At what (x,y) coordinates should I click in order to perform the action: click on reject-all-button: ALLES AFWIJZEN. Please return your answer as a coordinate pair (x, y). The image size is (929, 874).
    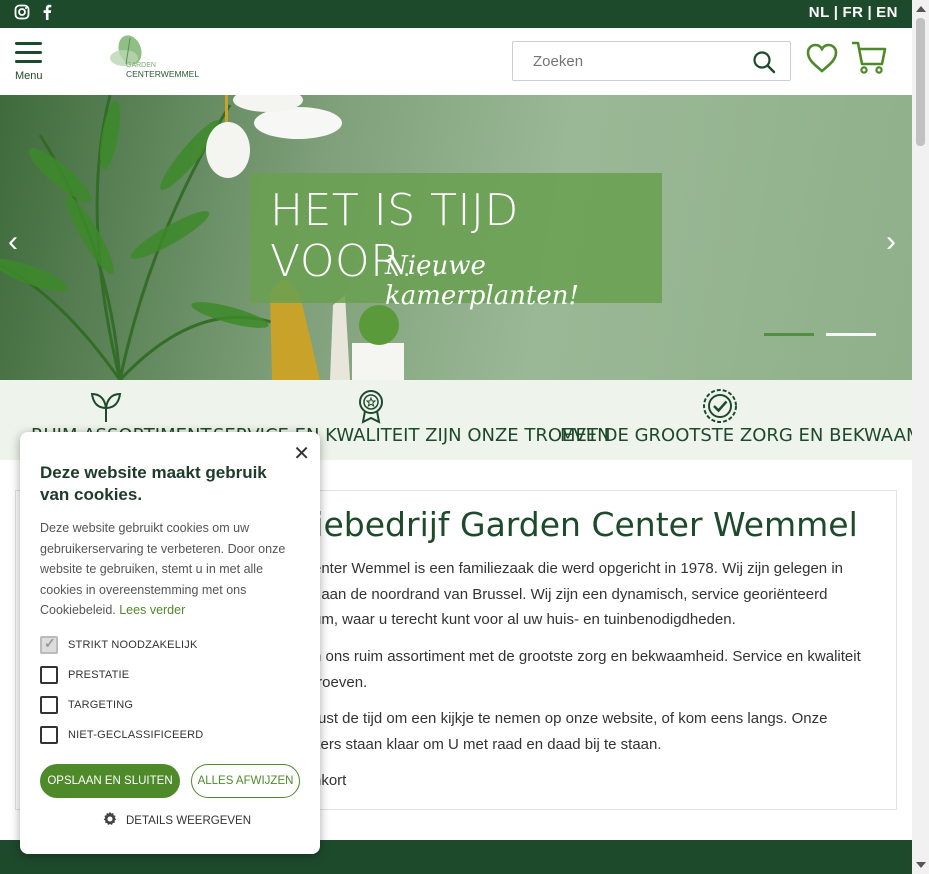
    Looking at the image, I should click on (245, 781).